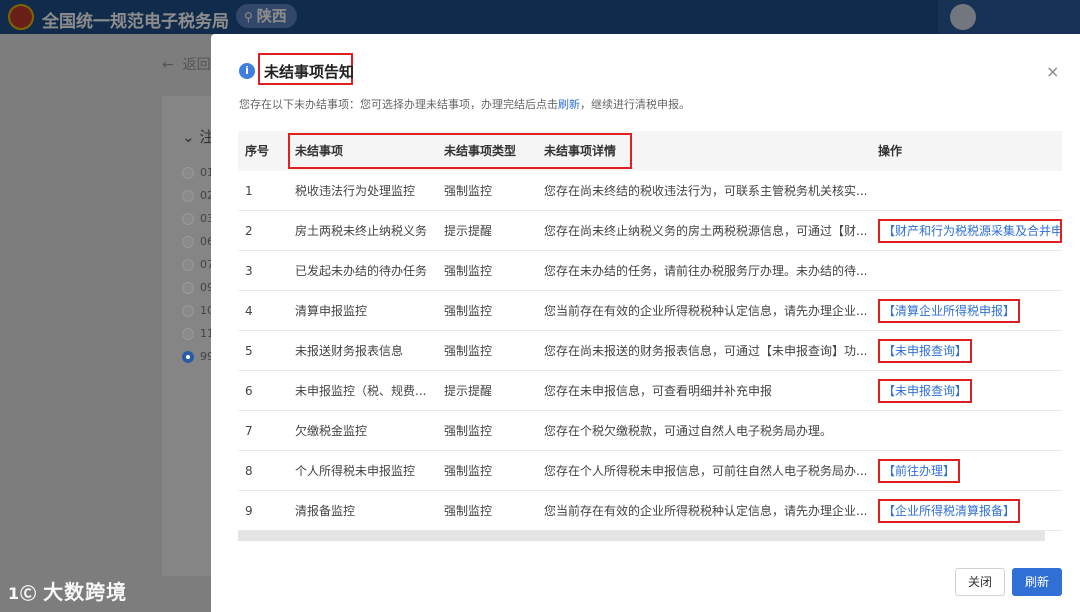 The height and width of the screenshot is (612, 1080). I want to click on row-action-link: 【前往办理】, so click(919, 471).